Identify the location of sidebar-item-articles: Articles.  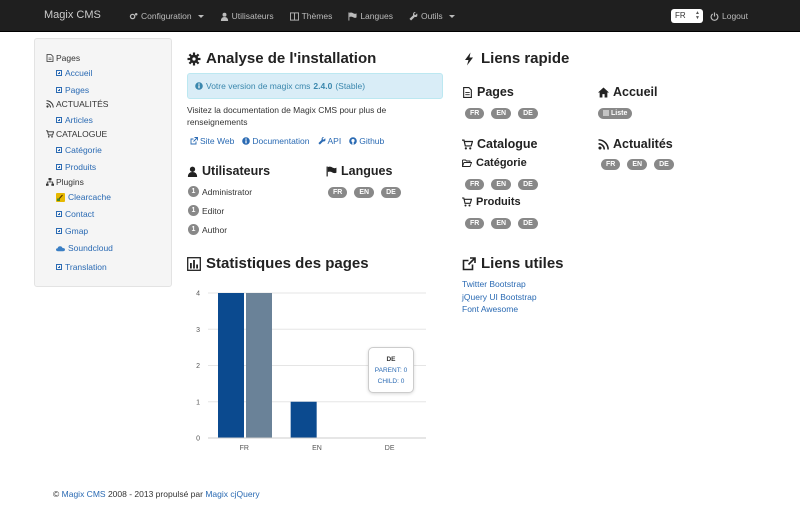
(74, 120).